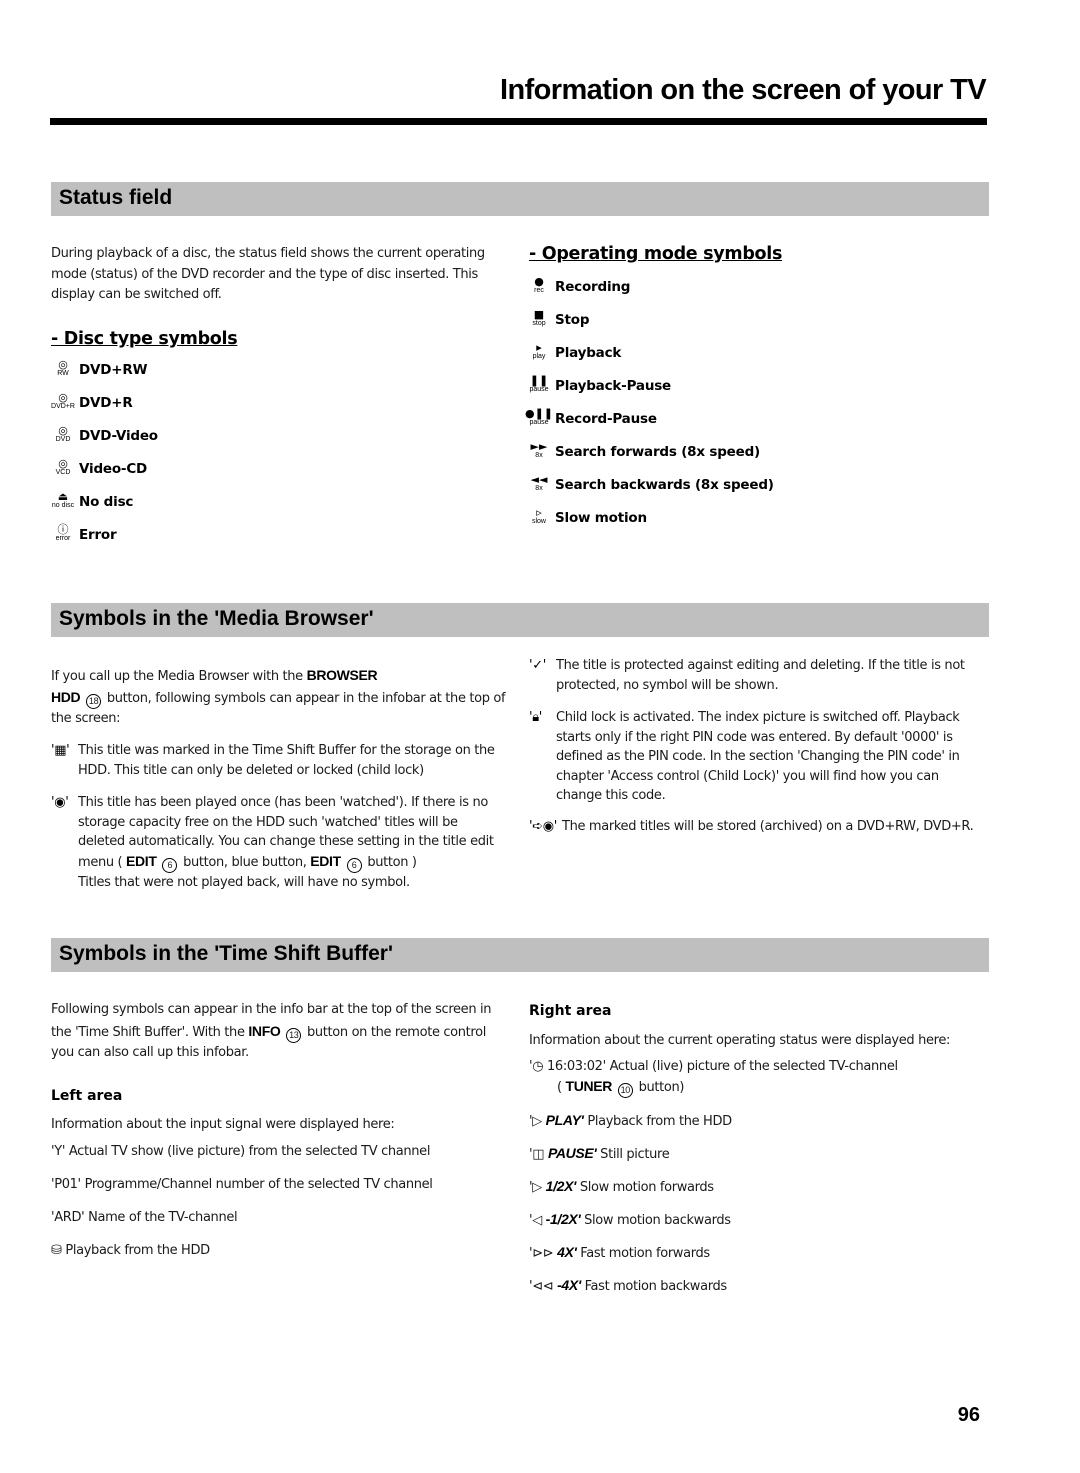  What do you see at coordinates (118, 436) in the screenshot?
I see `symbol-label: DVD-Video` at bounding box center [118, 436].